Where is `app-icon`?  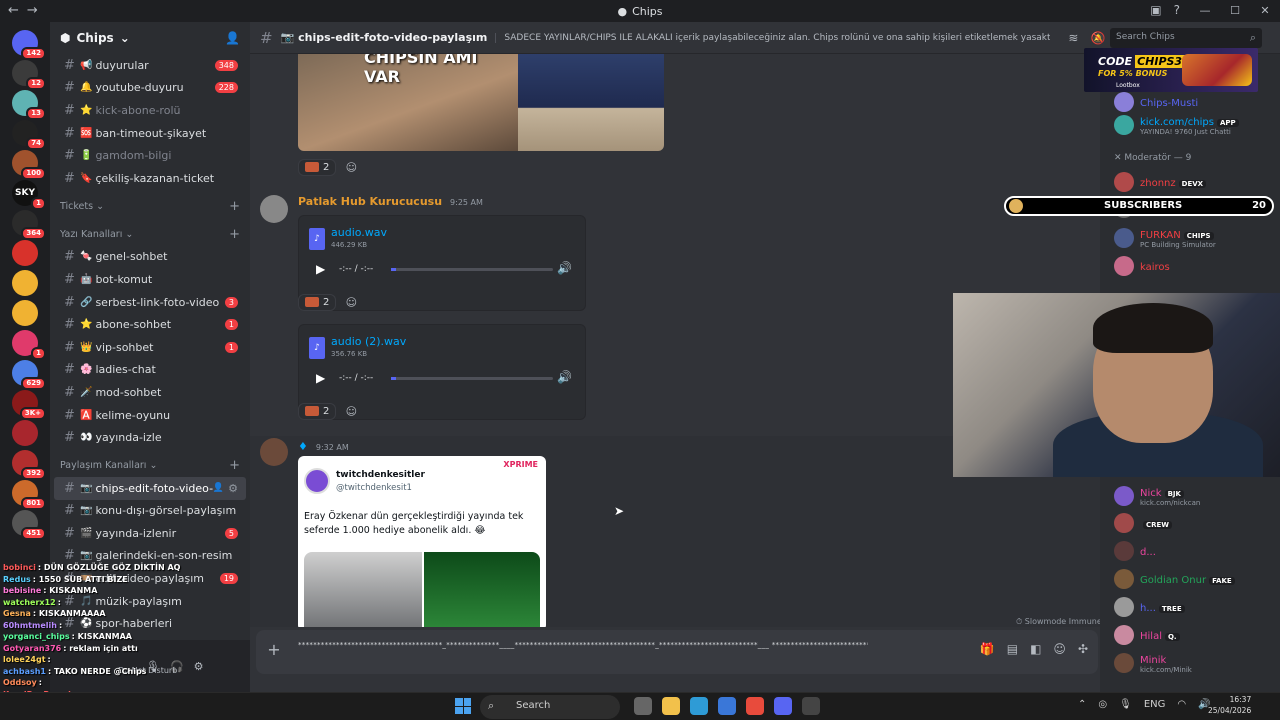
app-icon is located at coordinates (811, 706).